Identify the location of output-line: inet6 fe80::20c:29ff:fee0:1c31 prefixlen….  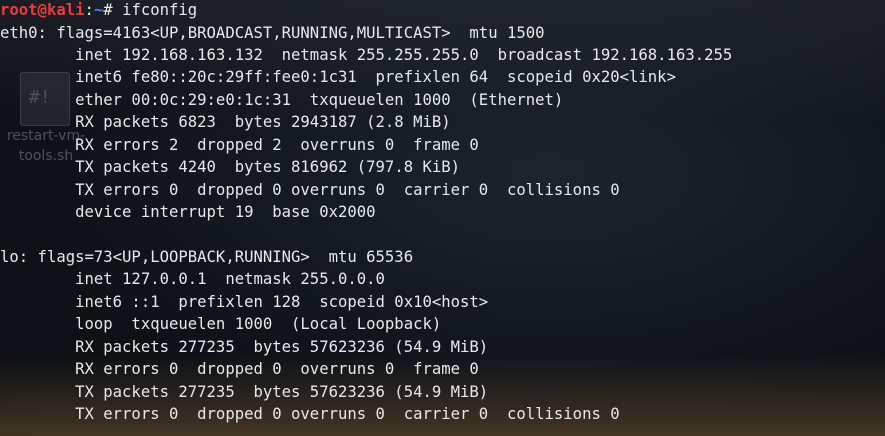
(338, 77).